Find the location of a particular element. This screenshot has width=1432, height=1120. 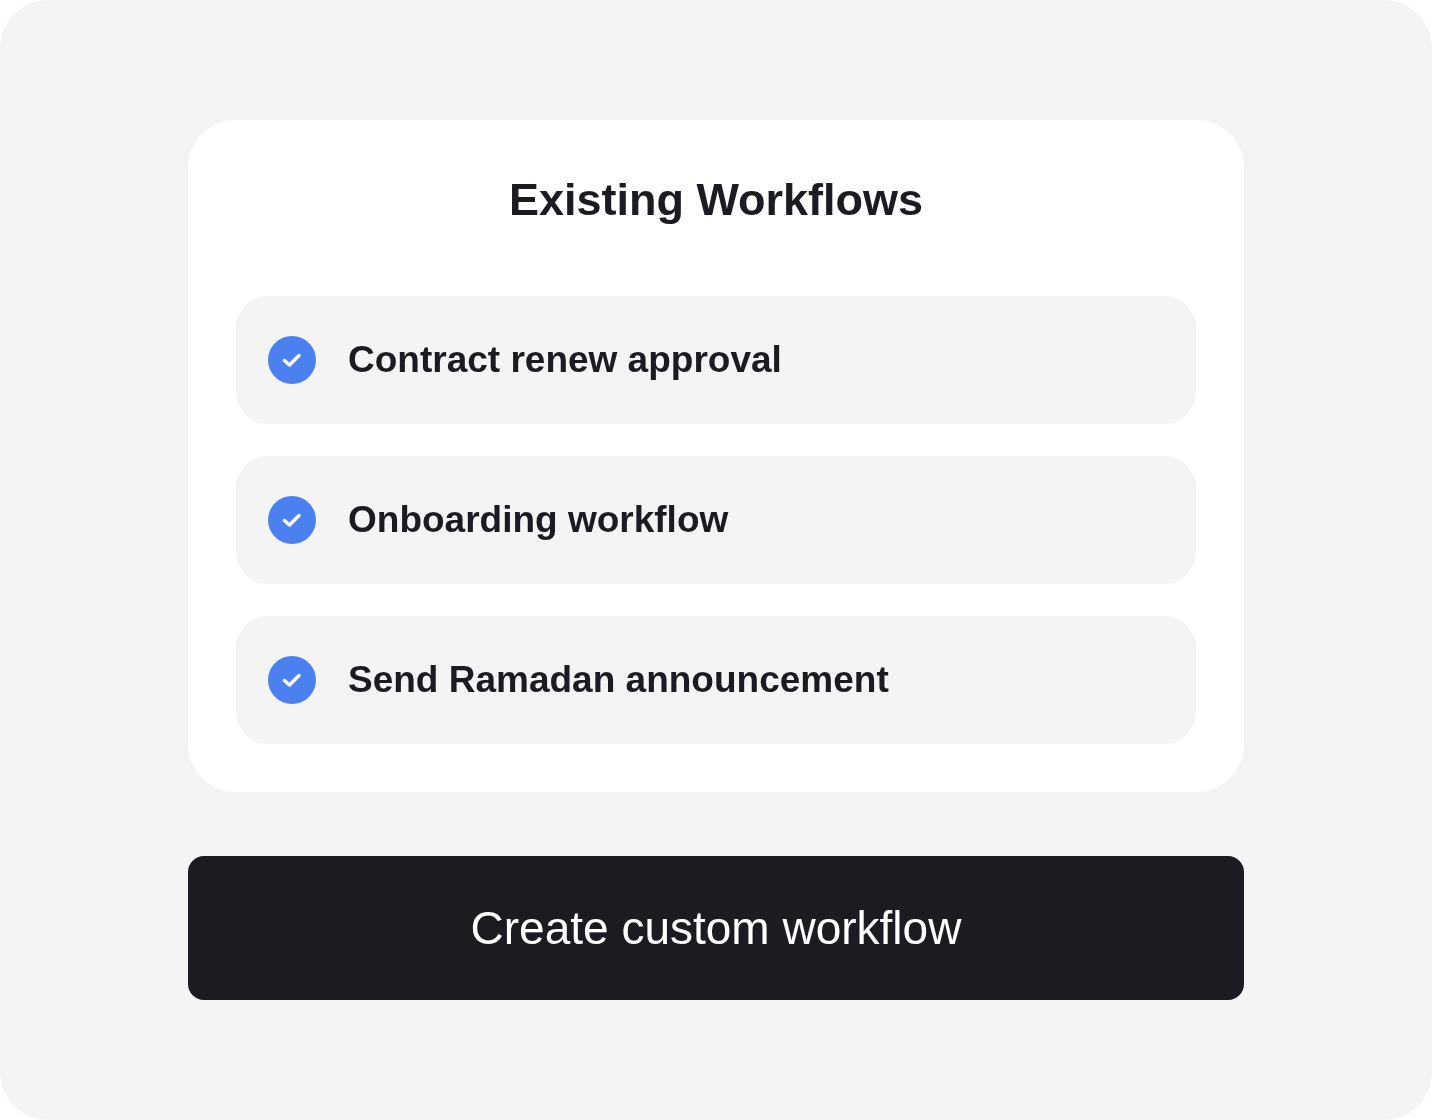

workflow-item: Send Ramadan announcement is located at coordinates (716, 680).